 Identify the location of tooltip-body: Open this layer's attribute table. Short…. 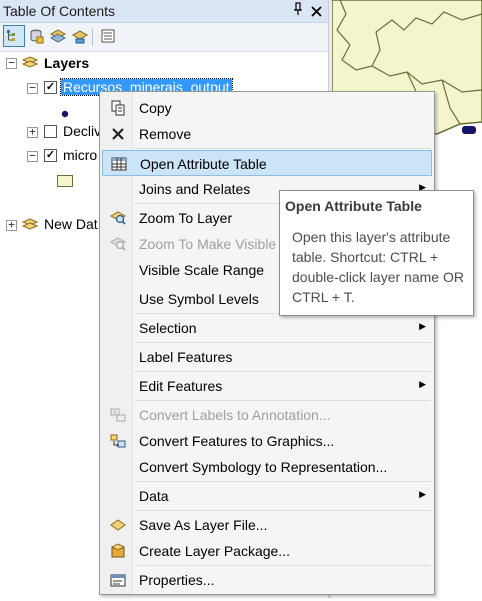
(378, 267).